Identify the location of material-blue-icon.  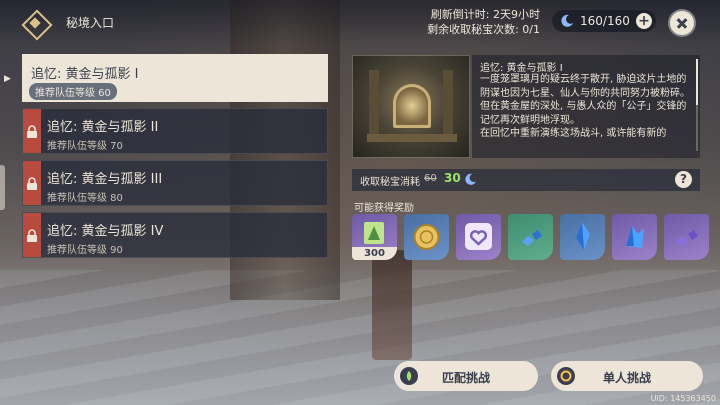
(582, 237).